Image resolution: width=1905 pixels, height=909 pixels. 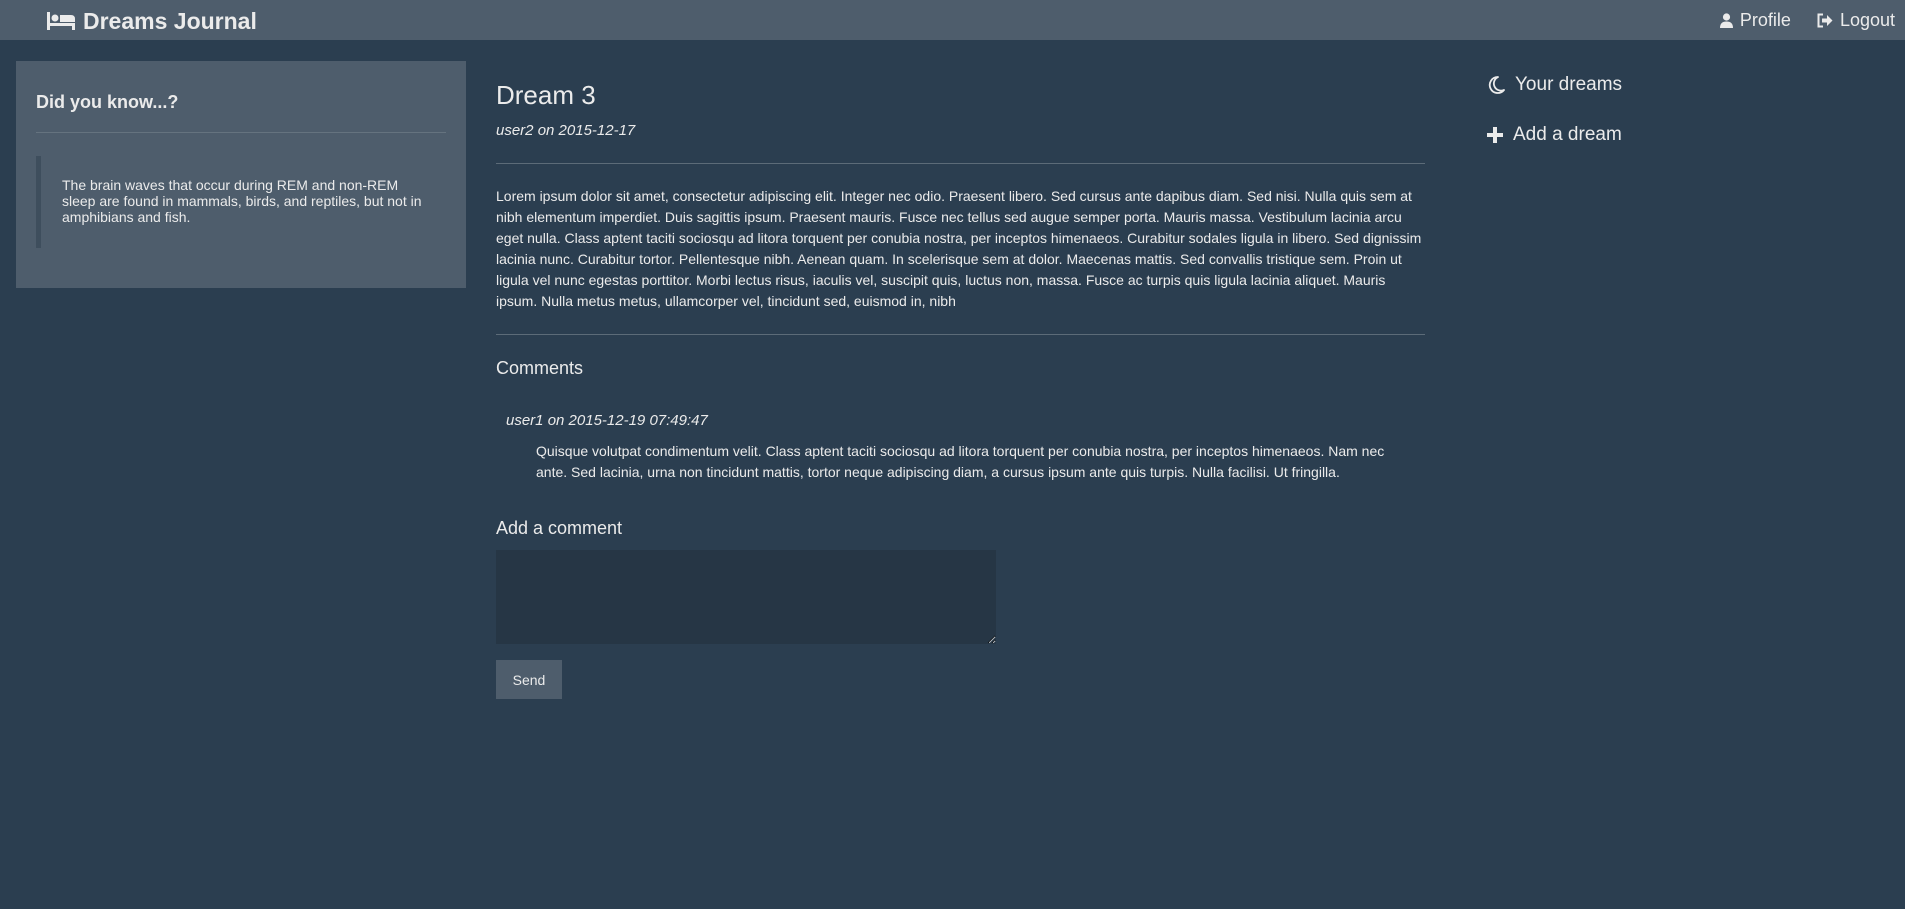 I want to click on logout-icon, so click(x=1825, y=20).